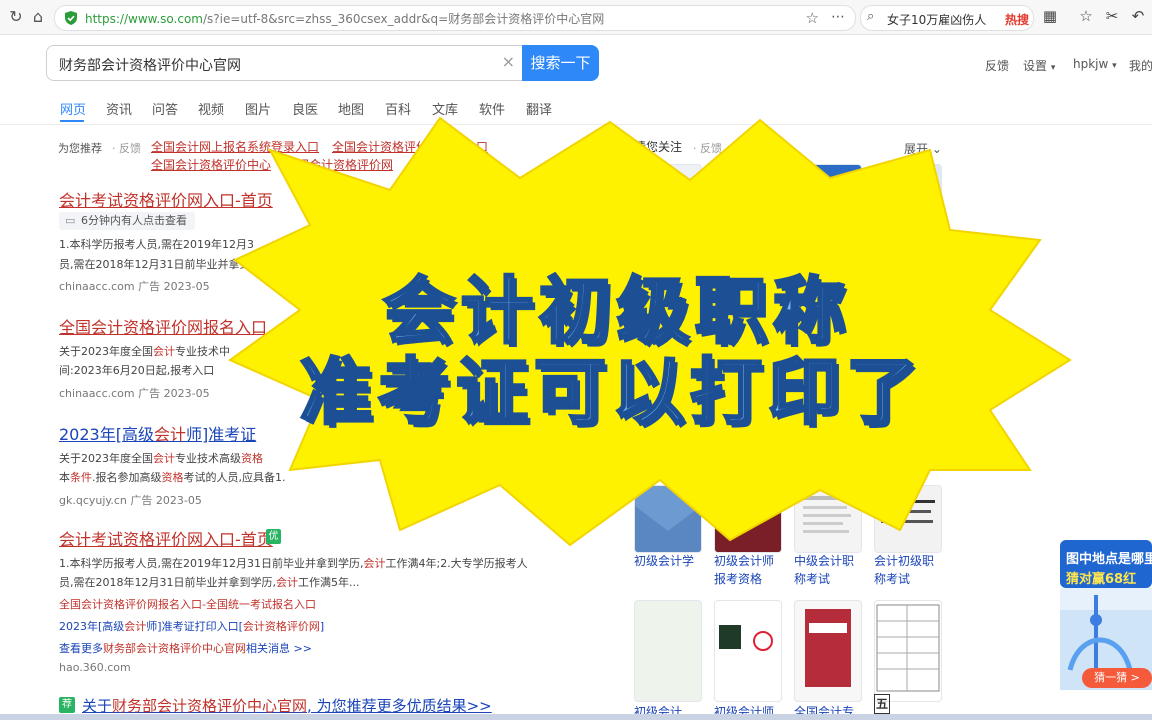  I want to click on result-site: hao.360.com, so click(95, 667).